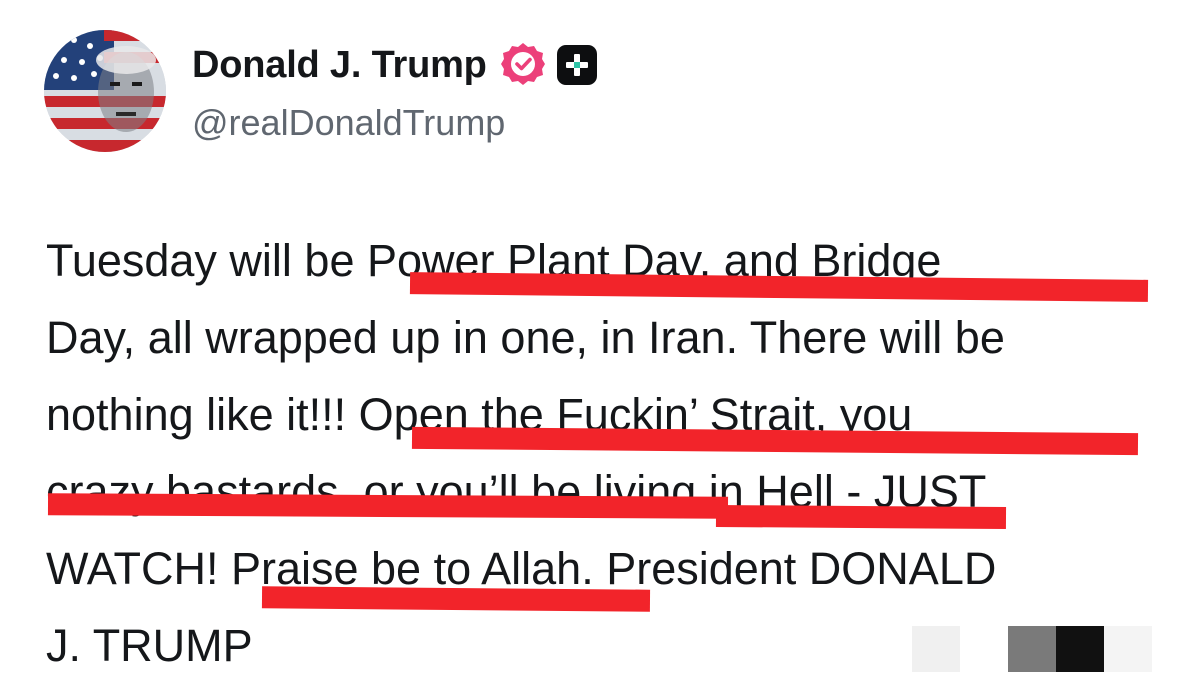 This screenshot has height=690, width=1200. I want to click on display-name: Donald J. Trump, so click(339, 65).